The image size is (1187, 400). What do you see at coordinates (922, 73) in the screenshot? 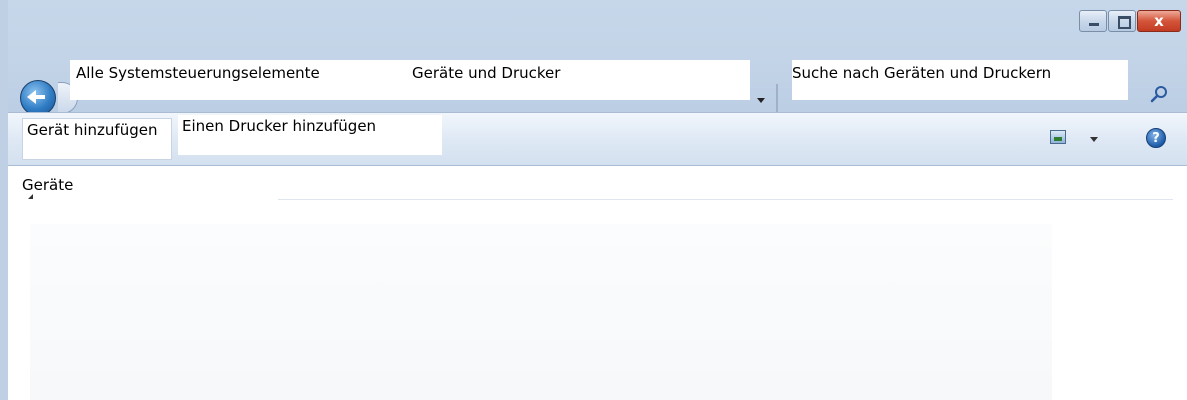
I see `search-placeholder: Suche nach Geräten und Druckern` at bounding box center [922, 73].